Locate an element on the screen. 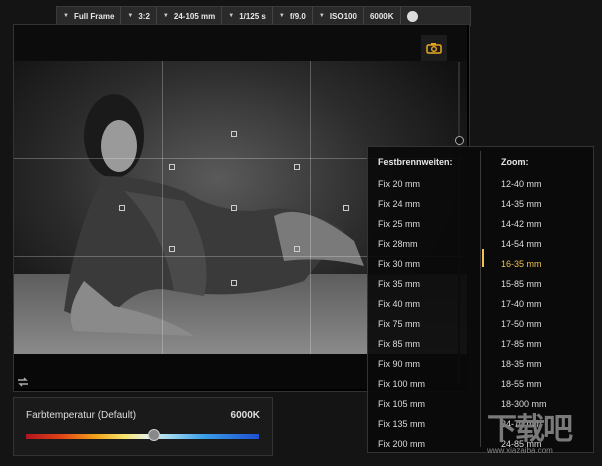 Image resolution: width=602 pixels, height=466 pixels. lens-option: 16-35 mm is located at coordinates (524, 264).